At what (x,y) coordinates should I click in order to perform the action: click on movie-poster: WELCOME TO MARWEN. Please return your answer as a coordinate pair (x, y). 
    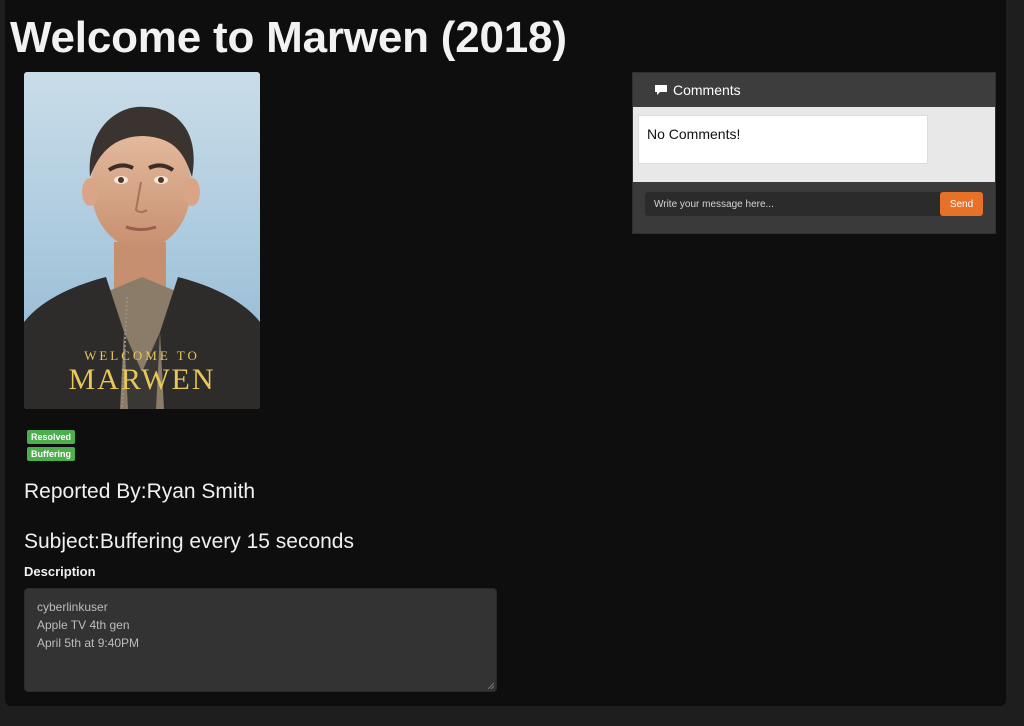
    Looking at the image, I should click on (142, 240).